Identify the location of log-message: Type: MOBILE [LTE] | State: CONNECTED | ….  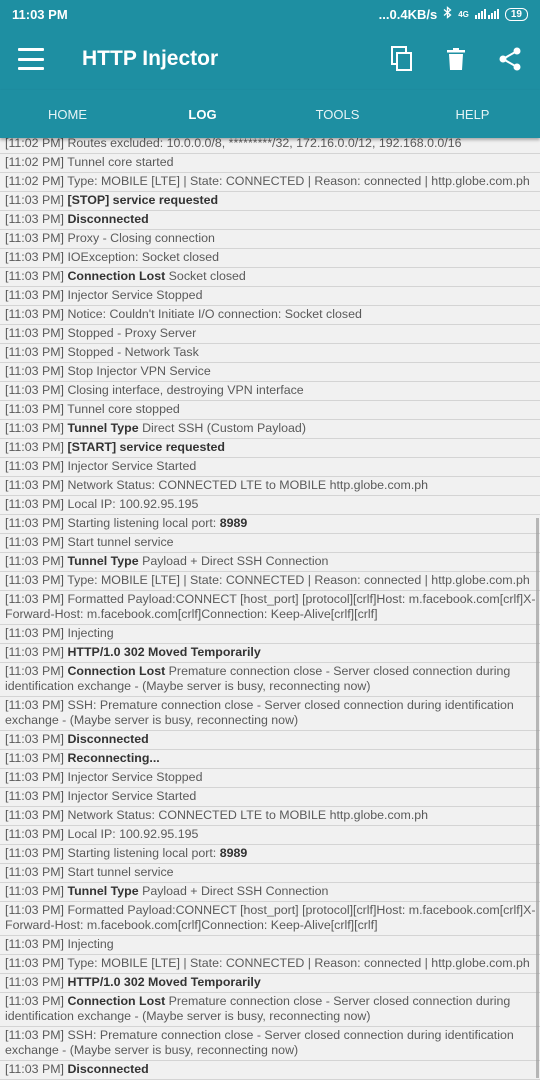
(298, 580).